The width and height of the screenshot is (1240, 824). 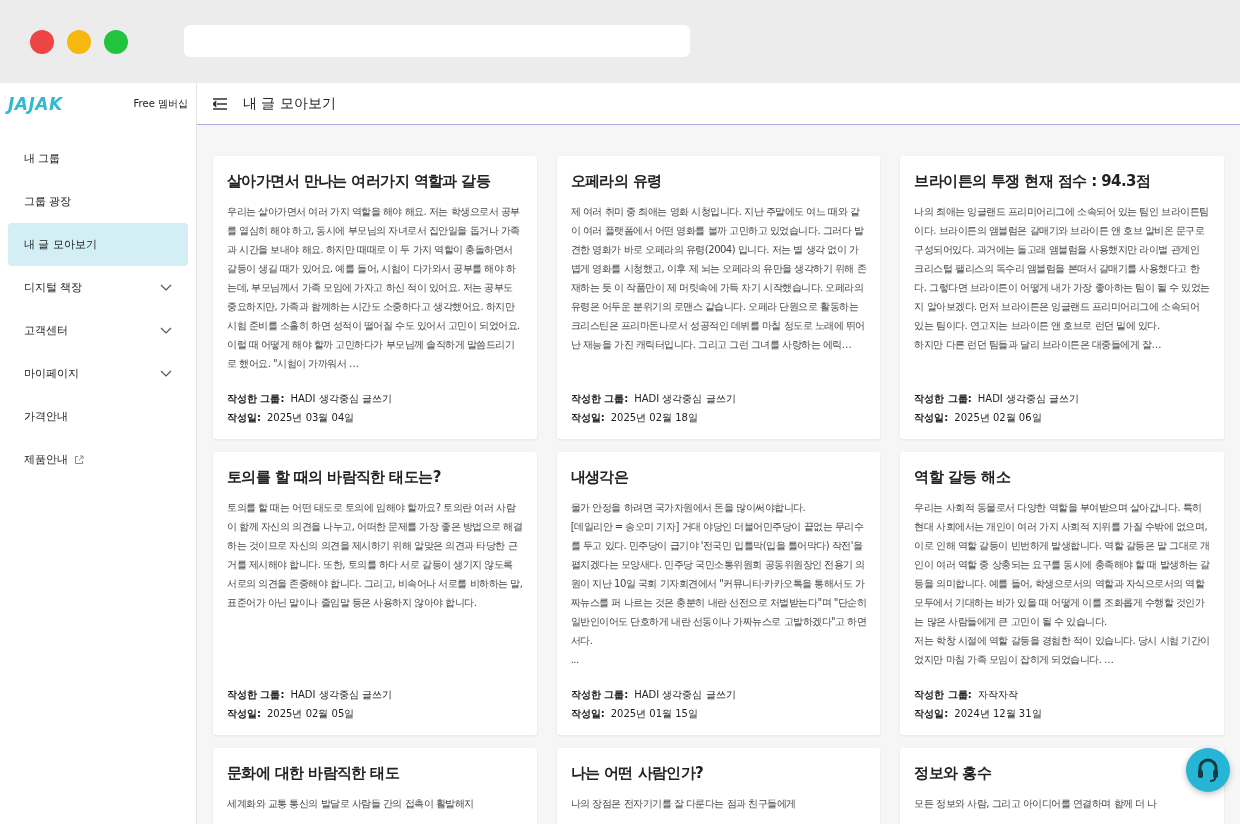 What do you see at coordinates (42, 41) in the screenshot?
I see `close-window-button` at bounding box center [42, 41].